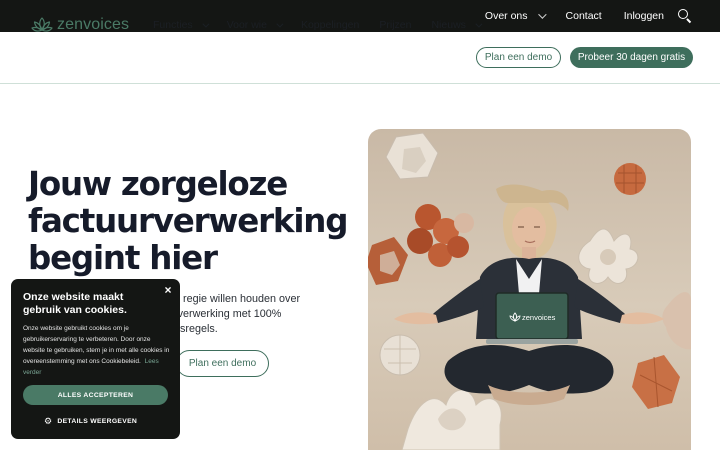  Describe the element at coordinates (168, 290) in the screenshot. I see `close-icon: ×` at that location.